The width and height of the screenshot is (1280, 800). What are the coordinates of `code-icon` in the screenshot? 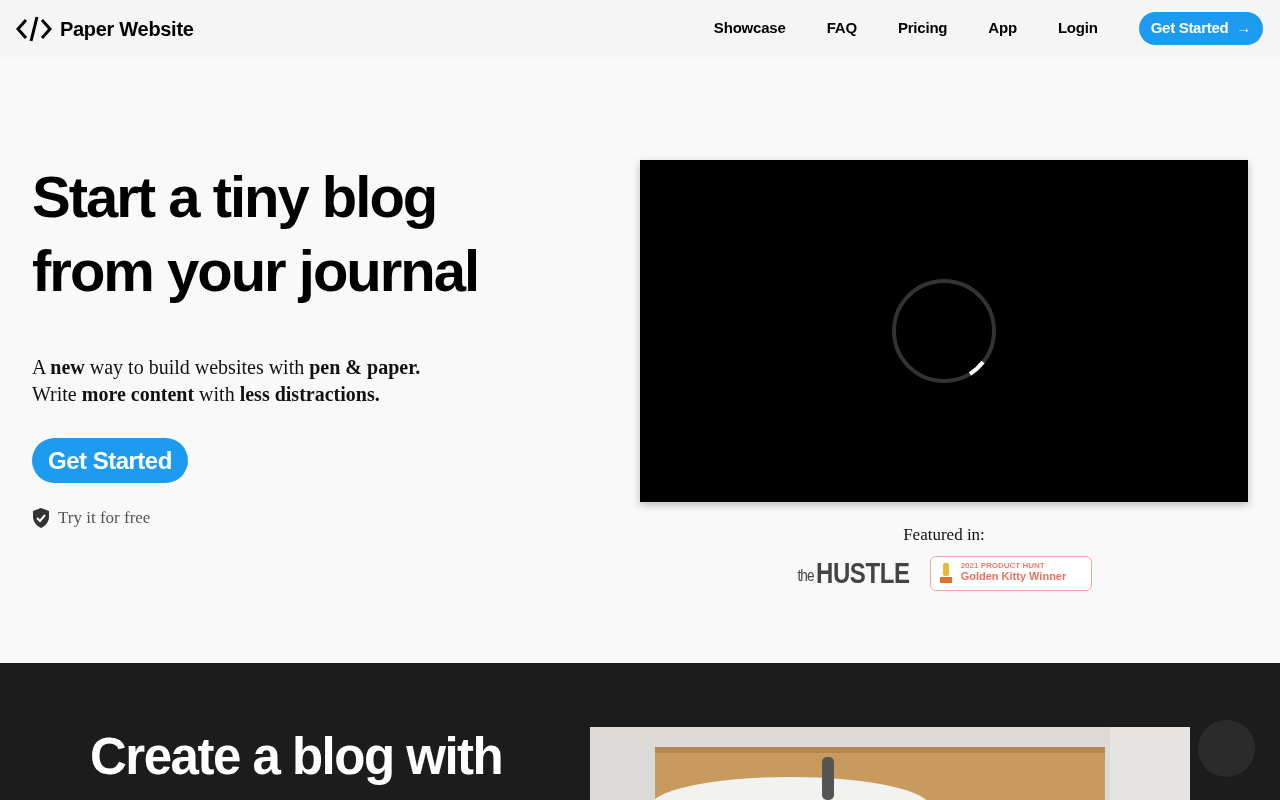 It's located at (34, 28).